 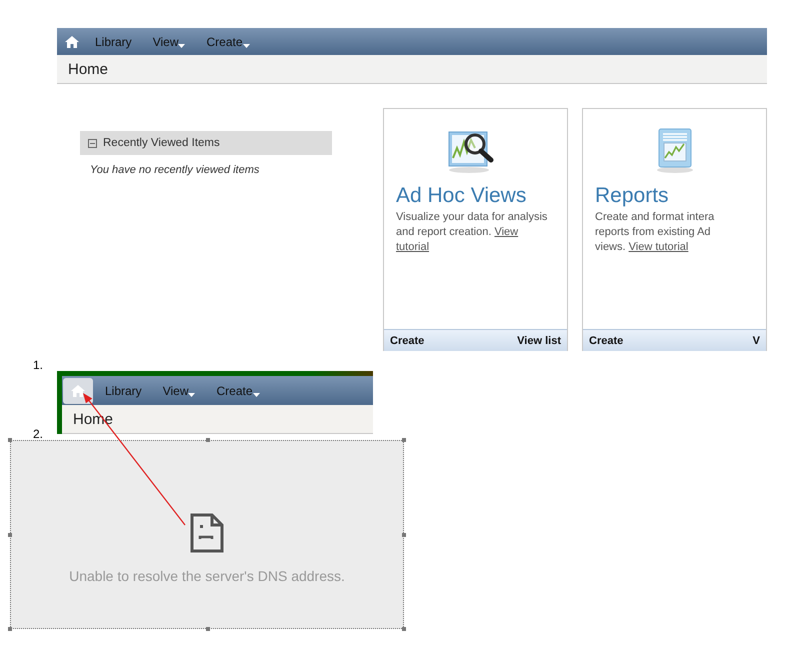 I want to click on card-action-link: V, so click(x=756, y=341).